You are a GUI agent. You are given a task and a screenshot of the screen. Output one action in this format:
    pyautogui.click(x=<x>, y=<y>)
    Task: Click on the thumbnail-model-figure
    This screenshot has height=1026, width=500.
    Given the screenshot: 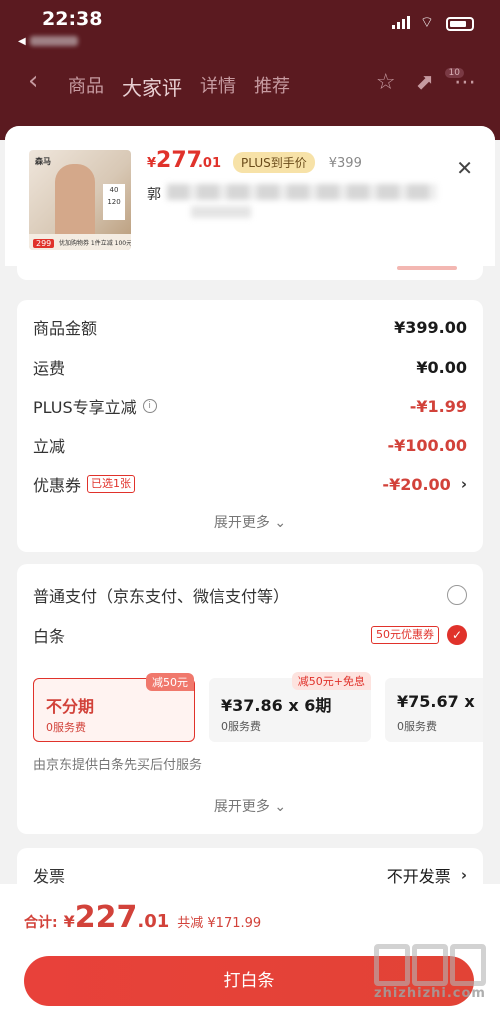 What is the action you would take?
    pyautogui.click(x=75, y=201)
    